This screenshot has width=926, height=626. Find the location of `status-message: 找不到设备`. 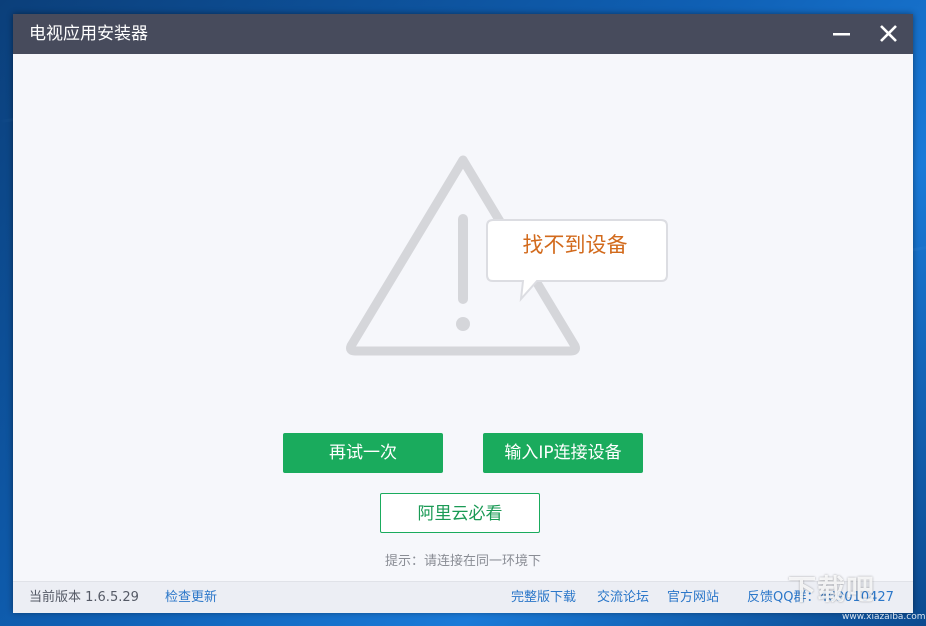

status-message: 找不到设备 is located at coordinates (575, 245).